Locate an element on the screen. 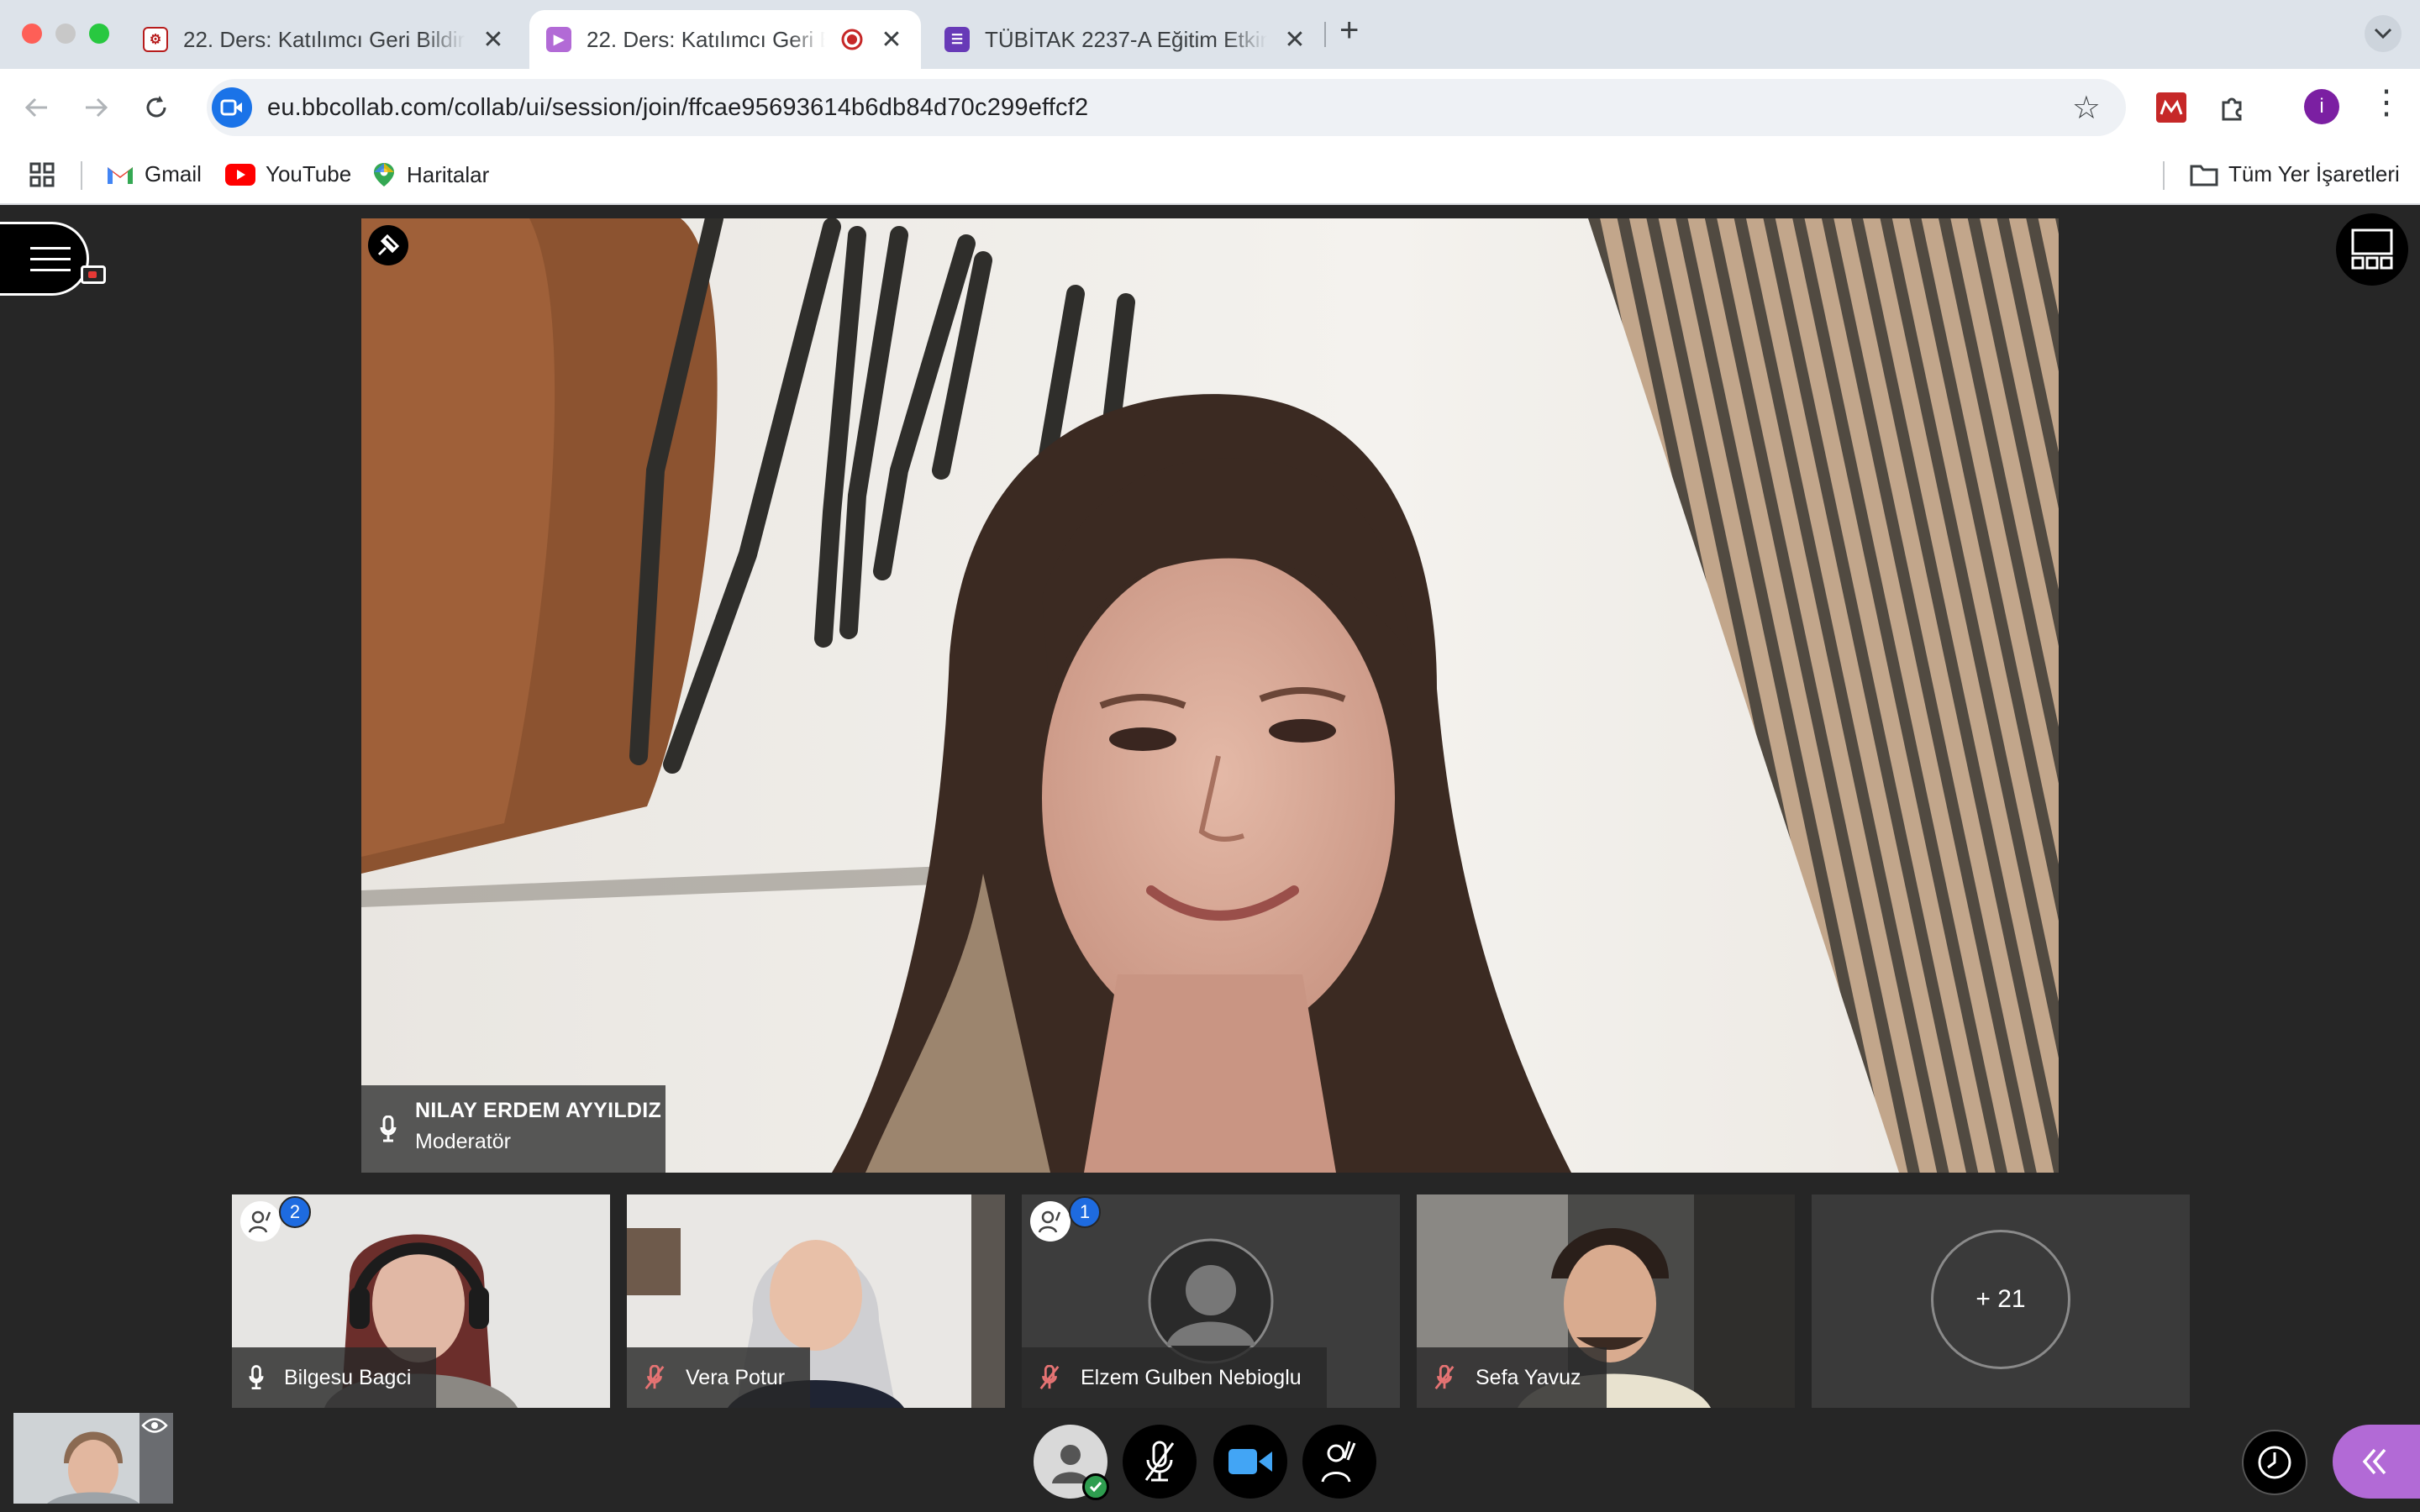  clock-icon is located at coordinates (2274, 1462).